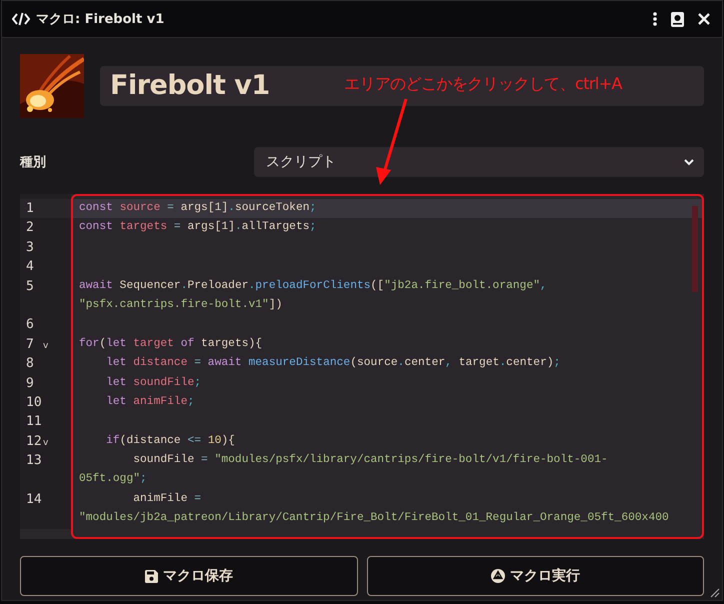 This screenshot has width=724, height=604. Describe the element at coordinates (370, 460) in the screenshot. I see `code-line: soundFile = "modules/psfx/library/cantrips/fire-bolt/v1/fire-bolt-001-` at that location.